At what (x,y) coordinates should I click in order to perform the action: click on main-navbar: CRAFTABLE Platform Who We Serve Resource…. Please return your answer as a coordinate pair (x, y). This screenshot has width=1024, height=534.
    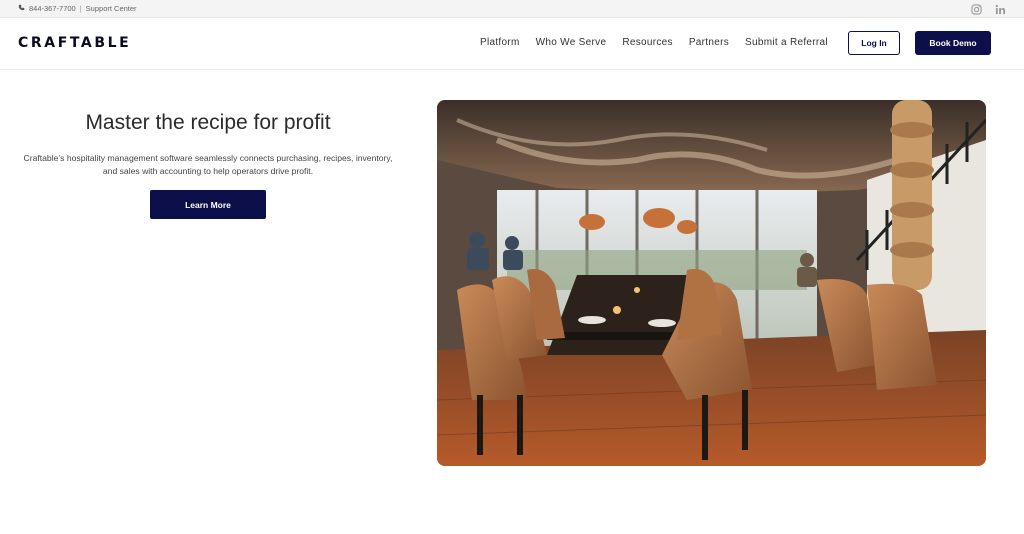
    Looking at the image, I should click on (512, 44).